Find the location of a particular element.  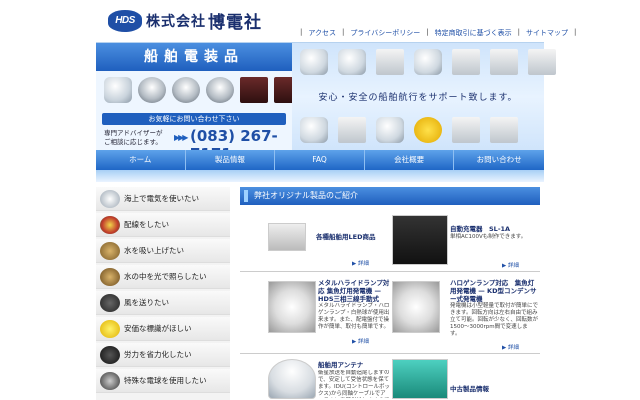

company-logo: HDS 株式会社 博電社 is located at coordinates (185, 20).